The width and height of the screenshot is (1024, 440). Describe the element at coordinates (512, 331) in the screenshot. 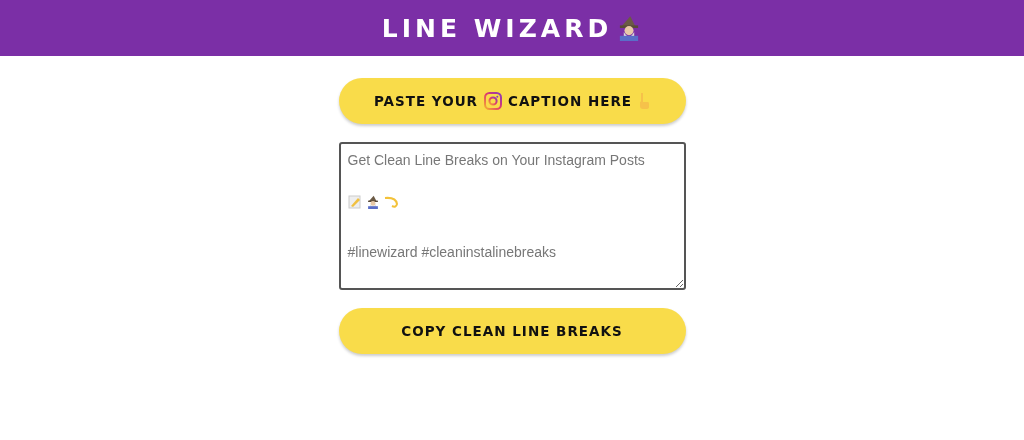

I see `copy-button: COPY CLEAN LINE BREAKS` at that location.